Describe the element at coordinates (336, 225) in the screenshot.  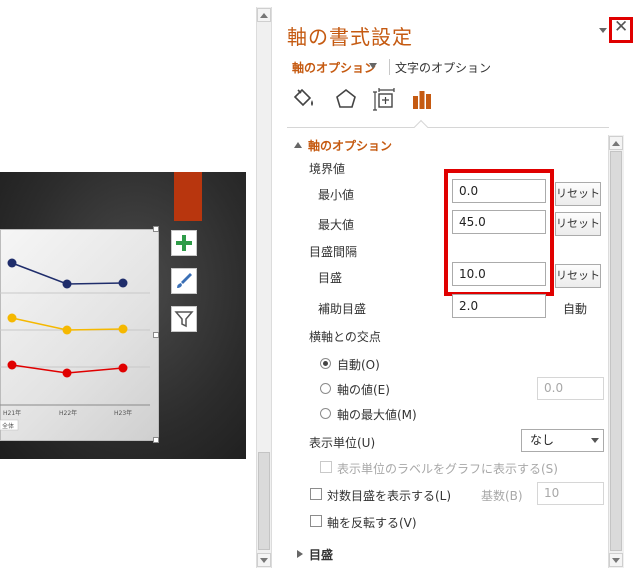
I see `max-label: 最大値` at that location.